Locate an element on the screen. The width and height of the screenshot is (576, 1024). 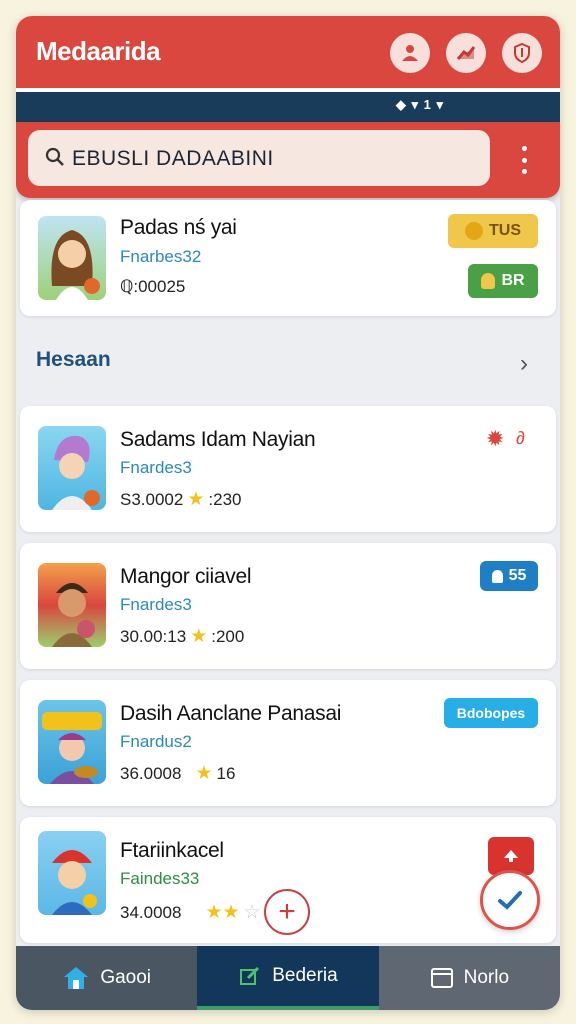
favorite-icon: ✹ is located at coordinates (495, 439).